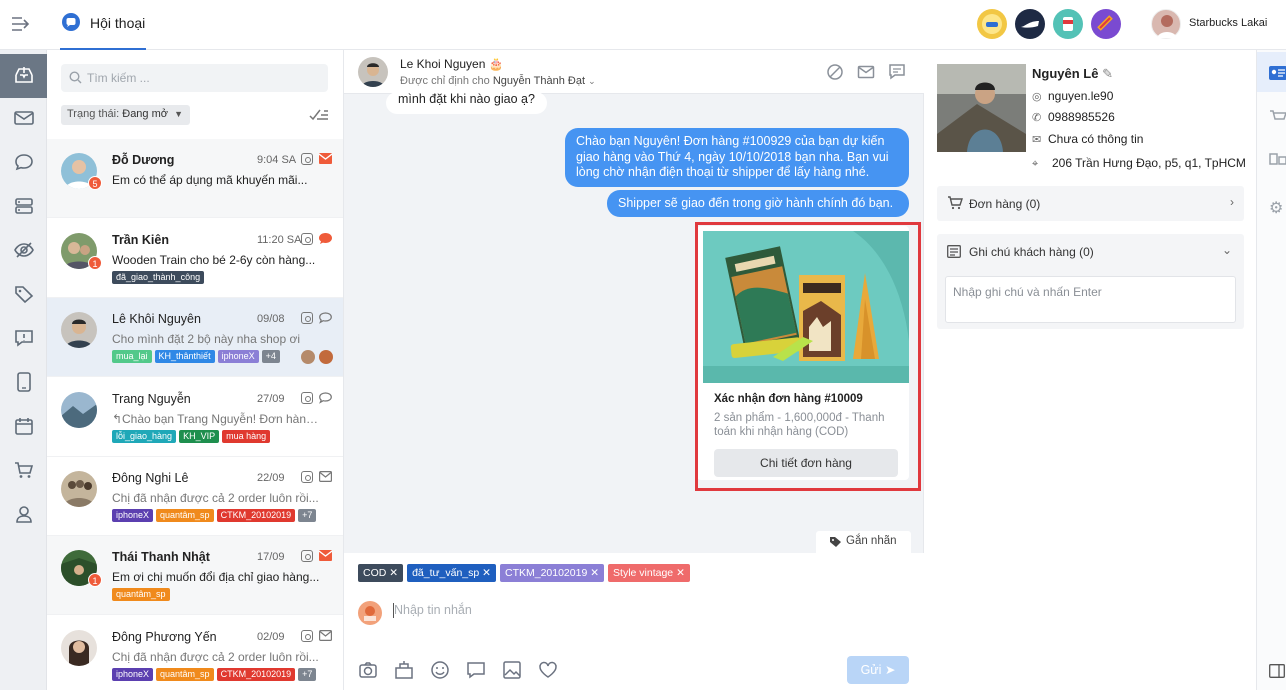  I want to click on composer-tag: CTKM_20102019 ✕, so click(552, 573).